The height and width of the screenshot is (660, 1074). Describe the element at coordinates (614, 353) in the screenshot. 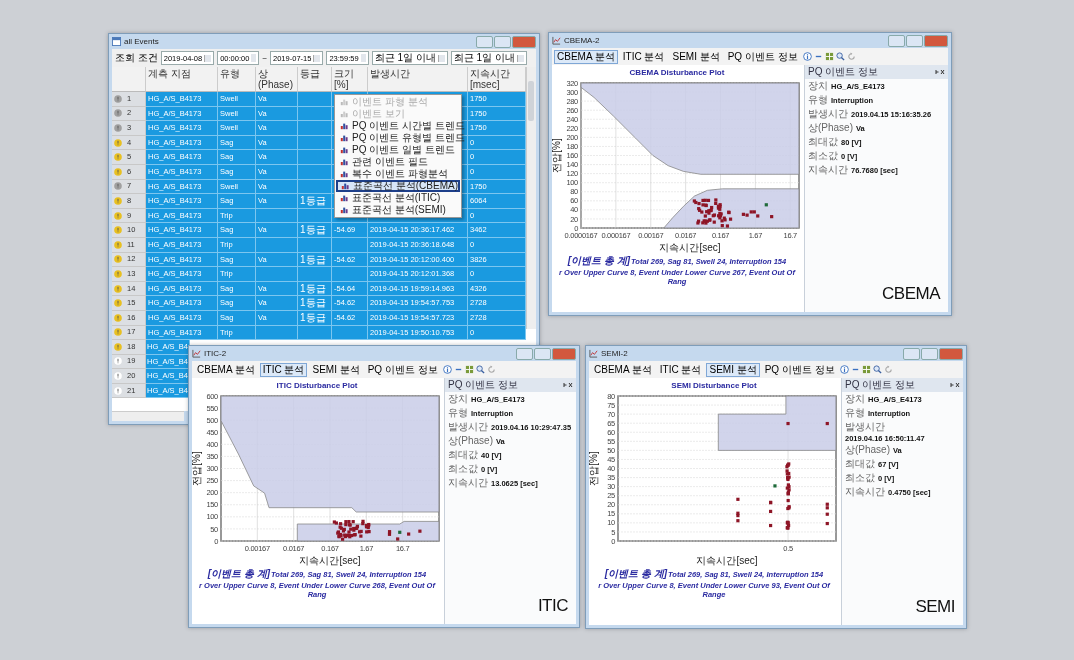

I see `window-title: SEMI-2` at that location.